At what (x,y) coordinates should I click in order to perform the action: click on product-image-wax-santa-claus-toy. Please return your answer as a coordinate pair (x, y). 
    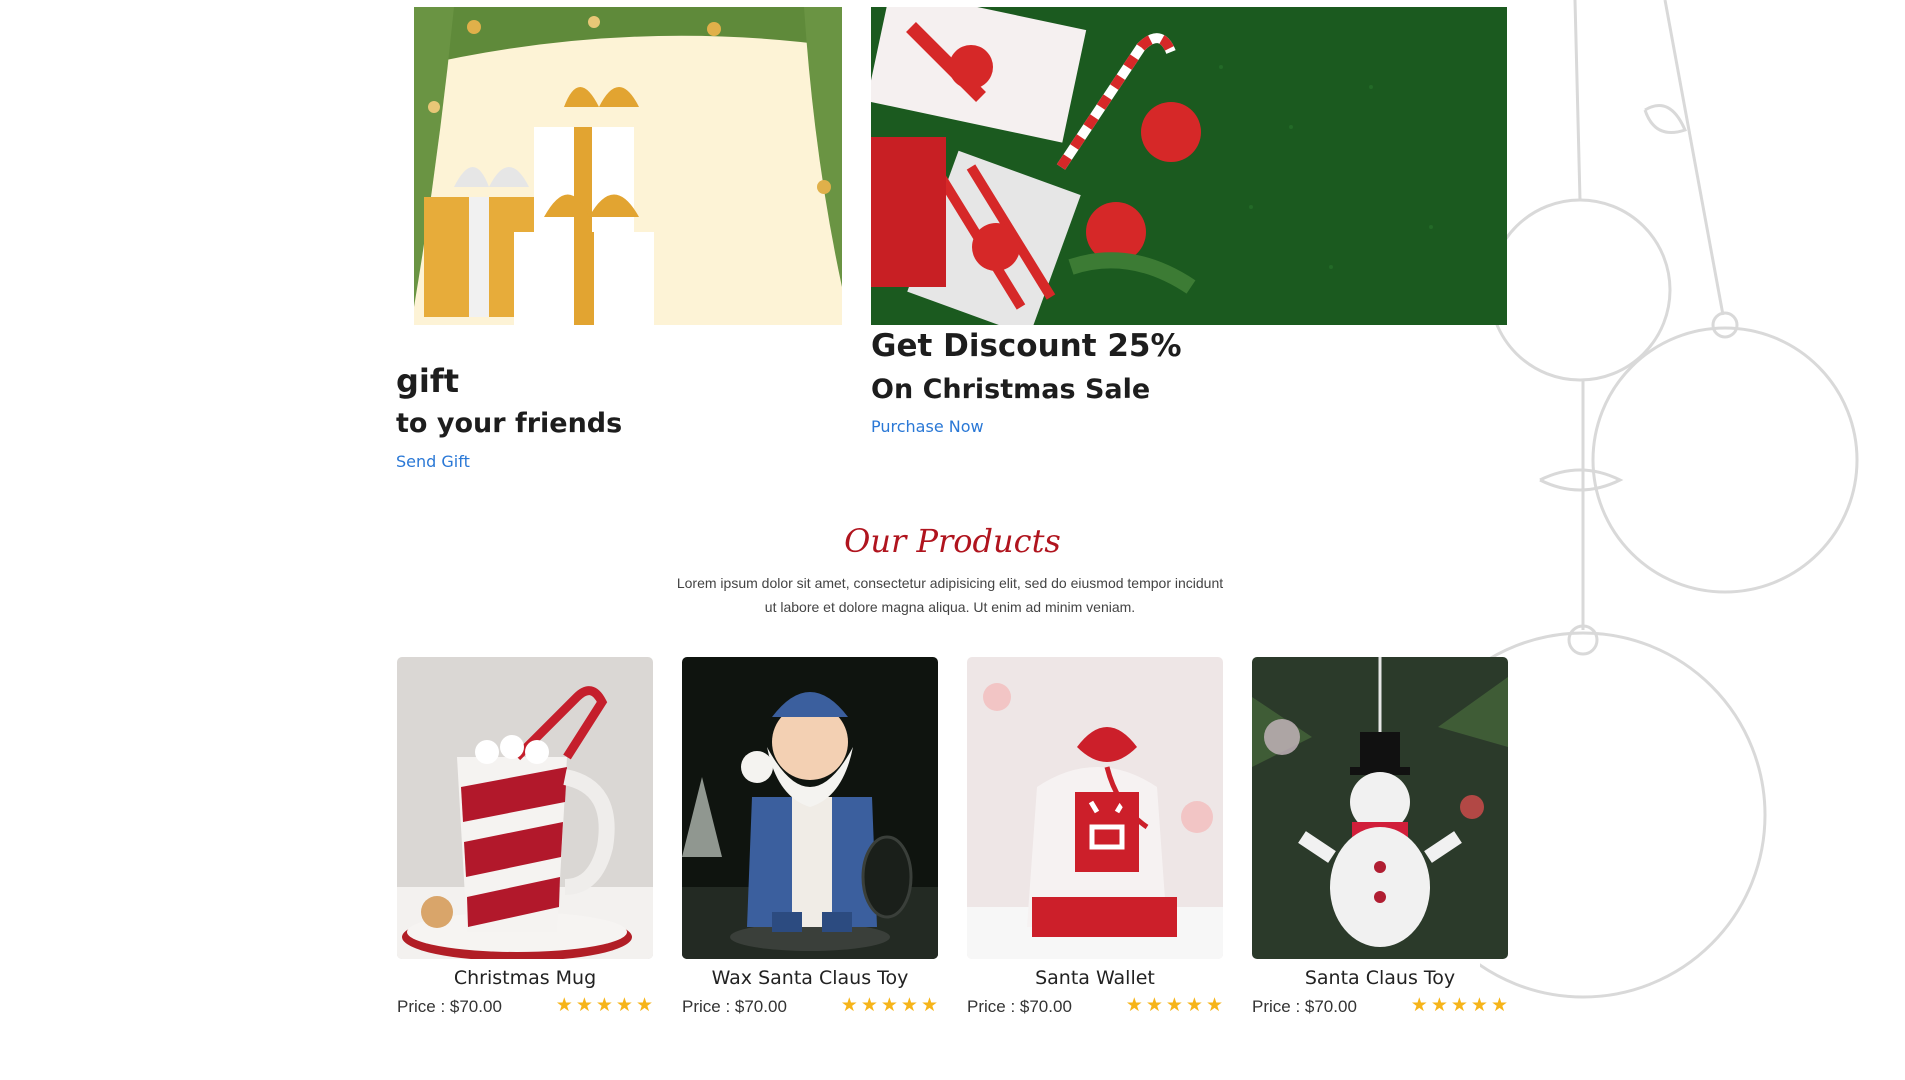
    Looking at the image, I should click on (810, 808).